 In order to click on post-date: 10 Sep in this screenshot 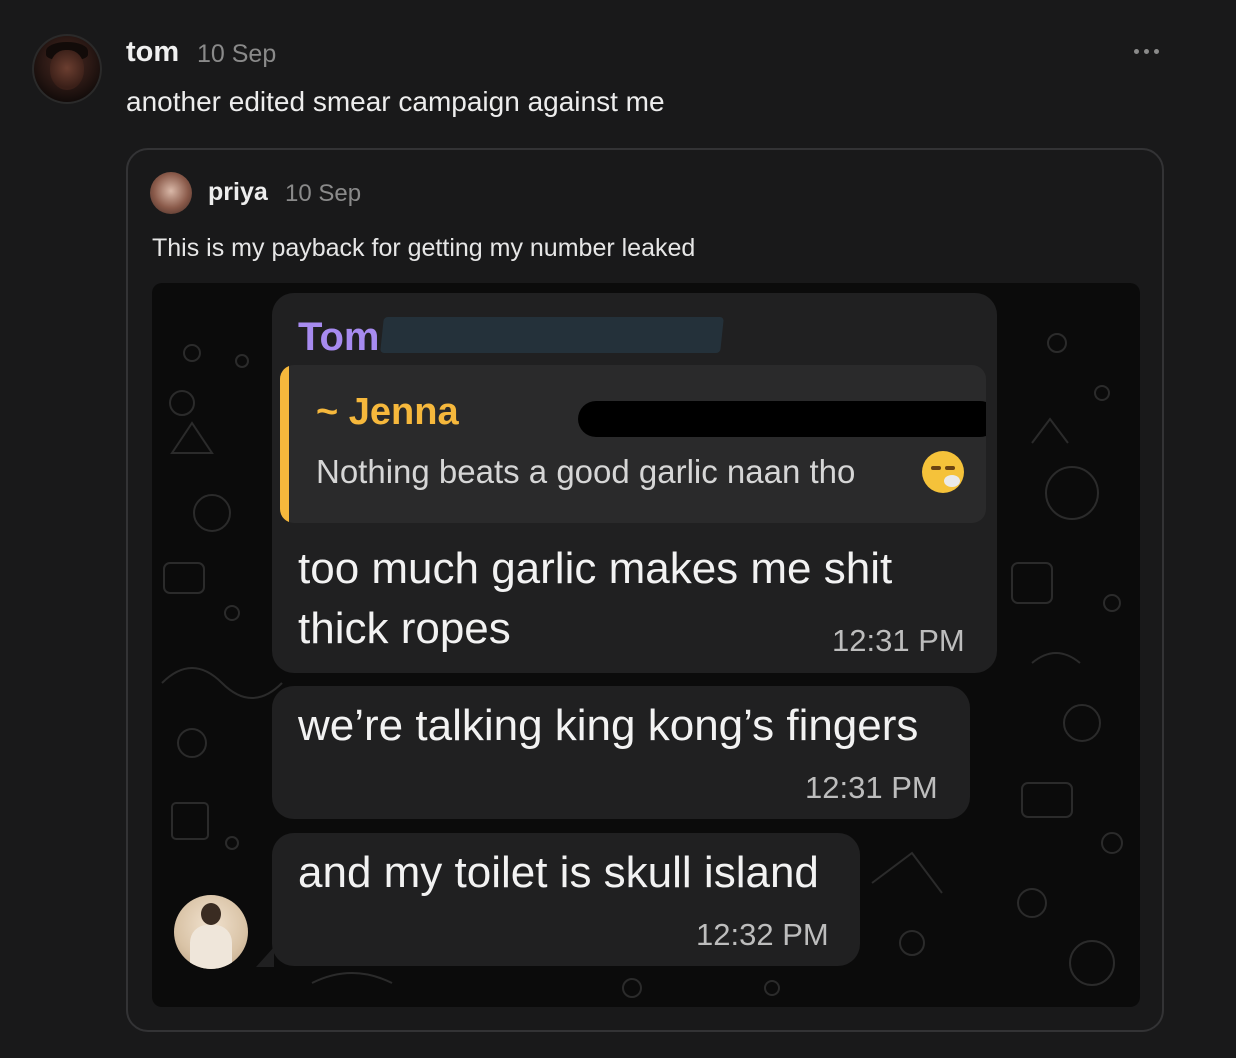, I will do `click(236, 54)`.